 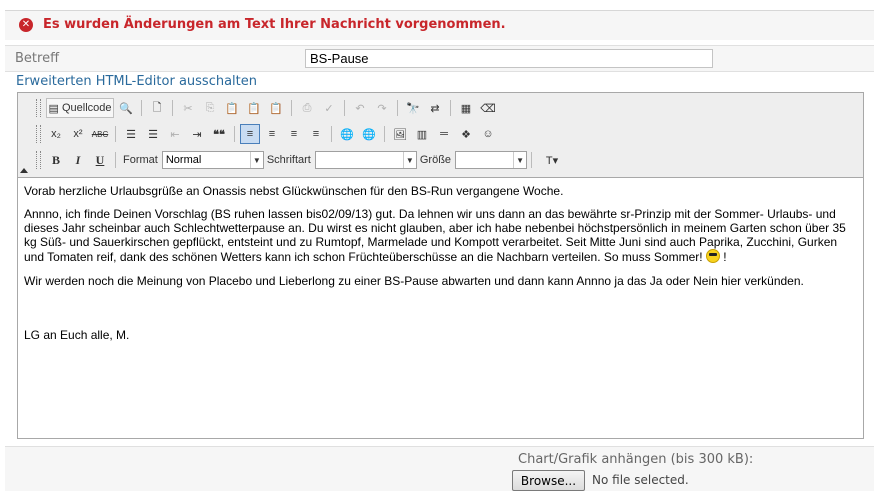 I want to click on content-text: !, so click(x=723, y=257).